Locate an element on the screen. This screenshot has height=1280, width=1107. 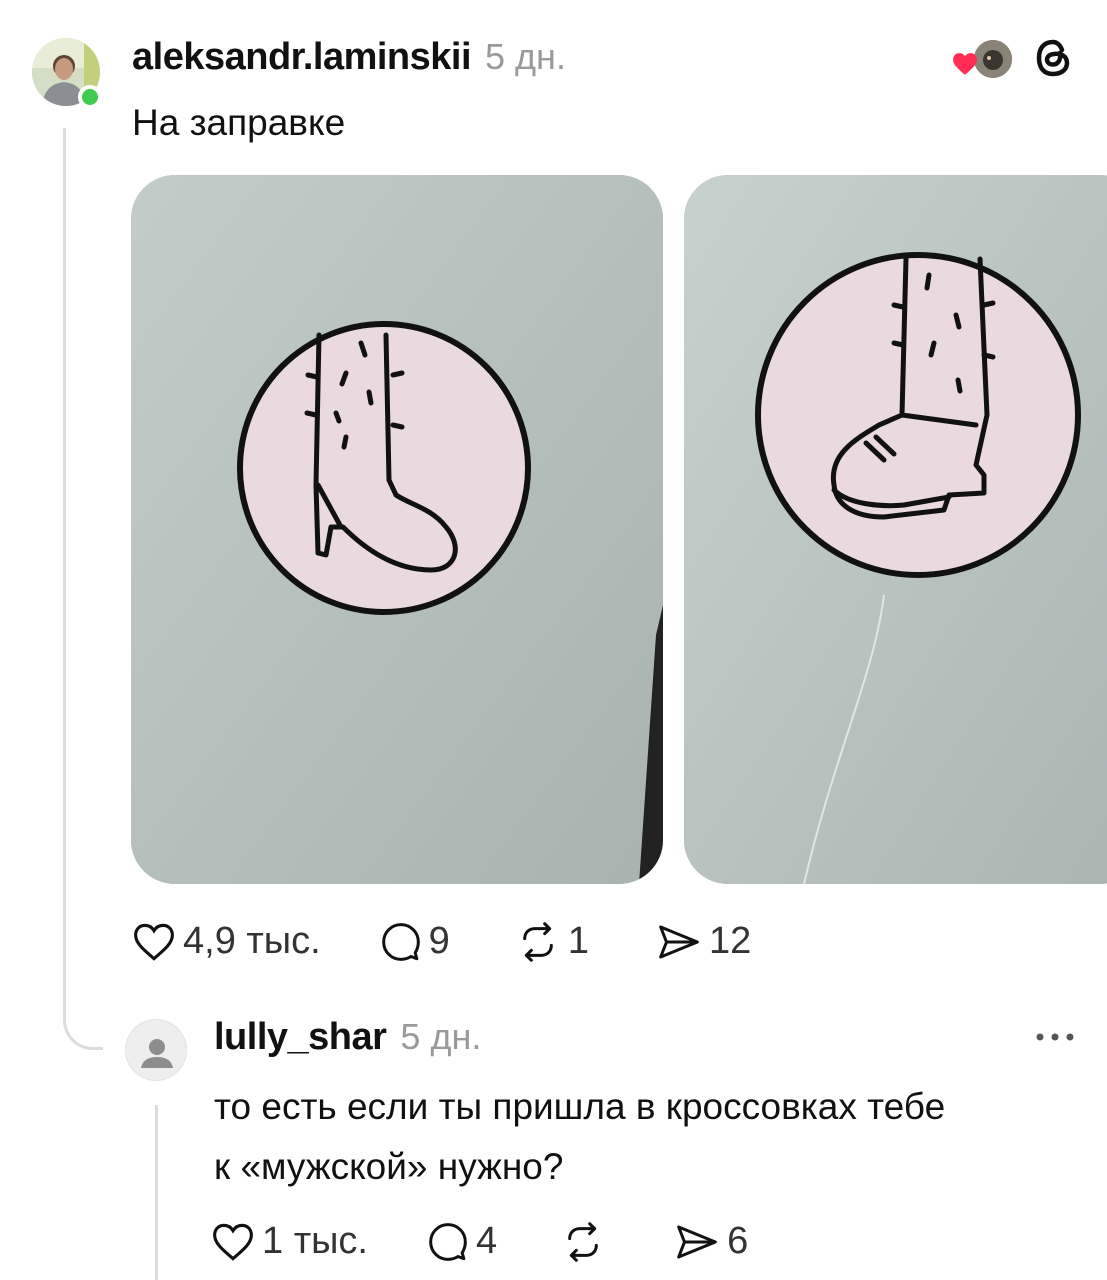
reply-share-button: 6 is located at coordinates (711, 1241).